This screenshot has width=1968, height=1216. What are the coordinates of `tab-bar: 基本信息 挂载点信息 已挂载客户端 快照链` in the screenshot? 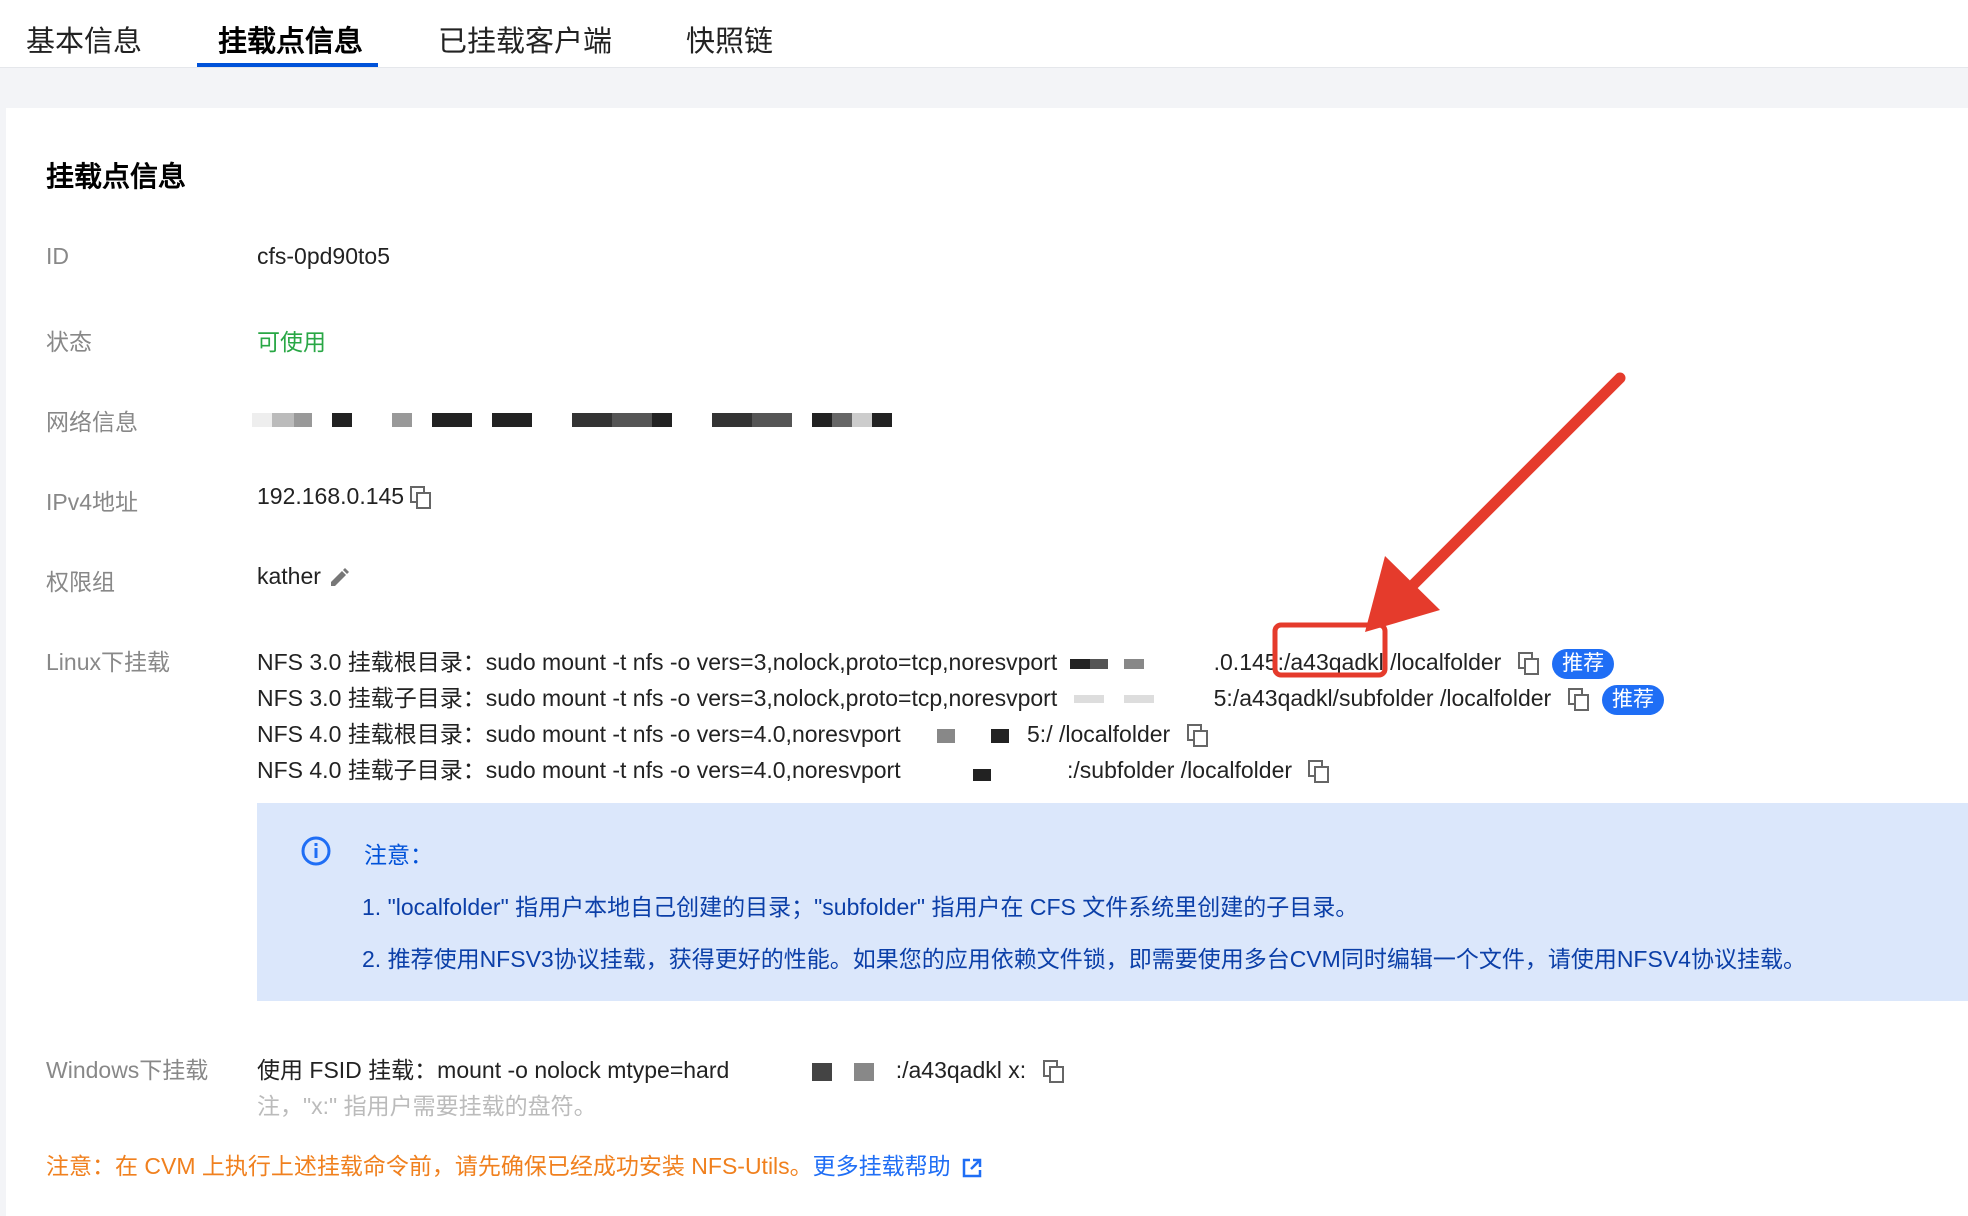 It's located at (984, 34).